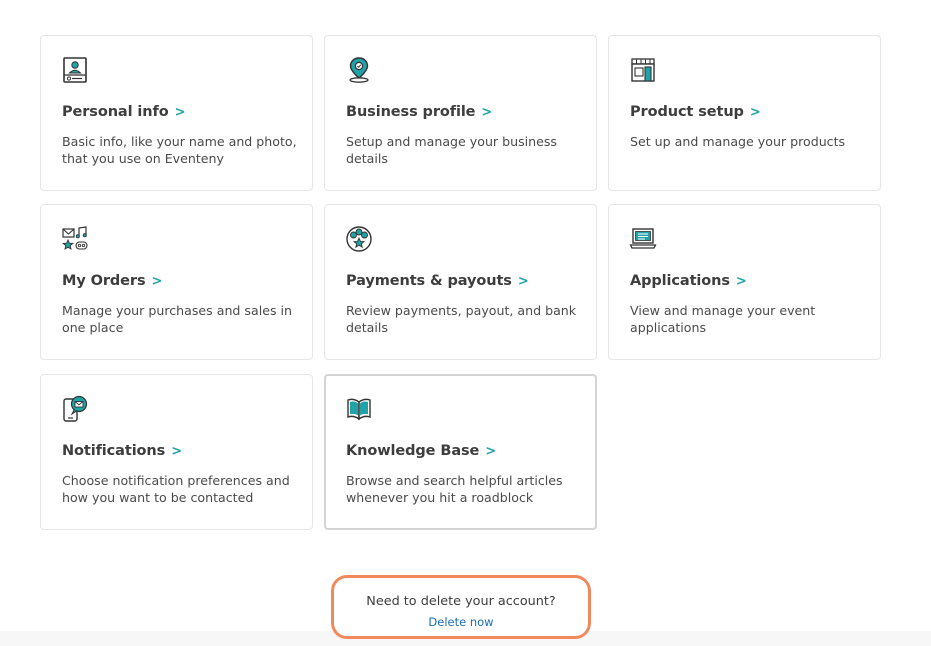 Image resolution: width=931 pixels, height=646 pixels. I want to click on card-description: View and manage your event applications, so click(723, 319).